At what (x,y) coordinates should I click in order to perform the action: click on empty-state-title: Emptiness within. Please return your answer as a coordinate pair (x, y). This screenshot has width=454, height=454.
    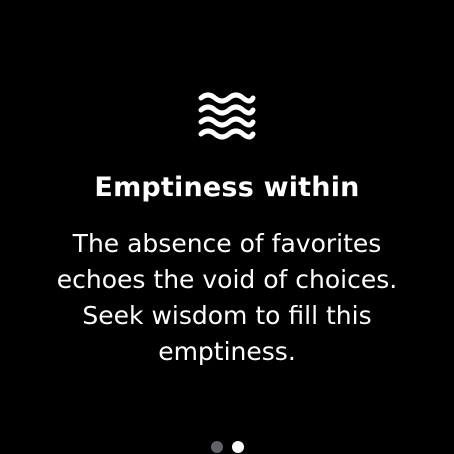
    Looking at the image, I should click on (227, 187).